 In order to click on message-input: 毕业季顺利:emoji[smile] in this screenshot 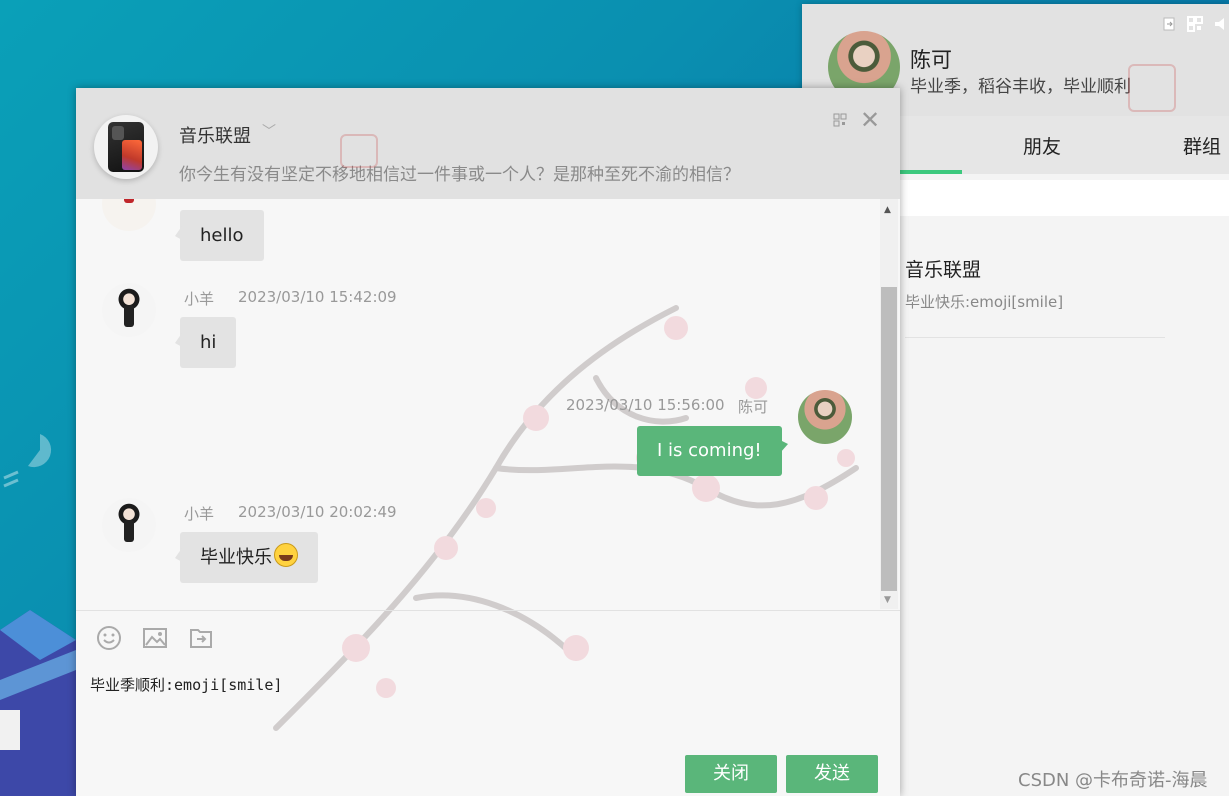, I will do `click(186, 684)`.